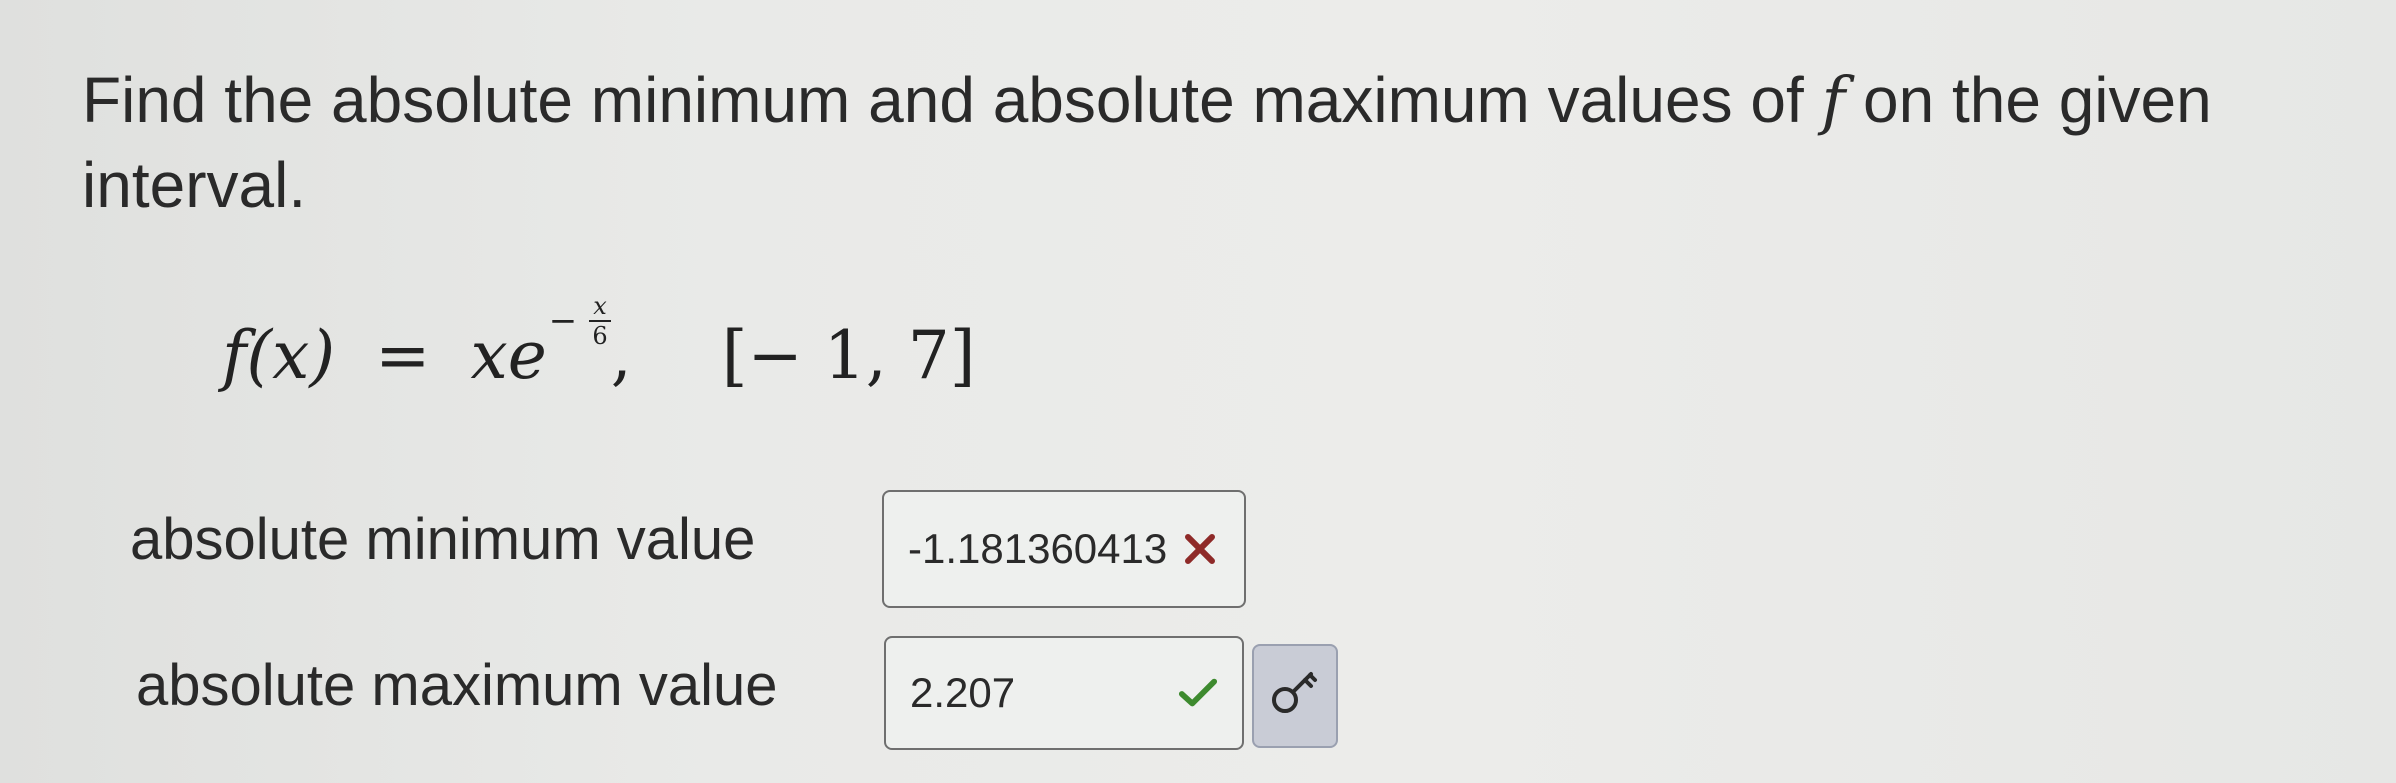  I want to click on x-mark-icon, so click(1200, 549).